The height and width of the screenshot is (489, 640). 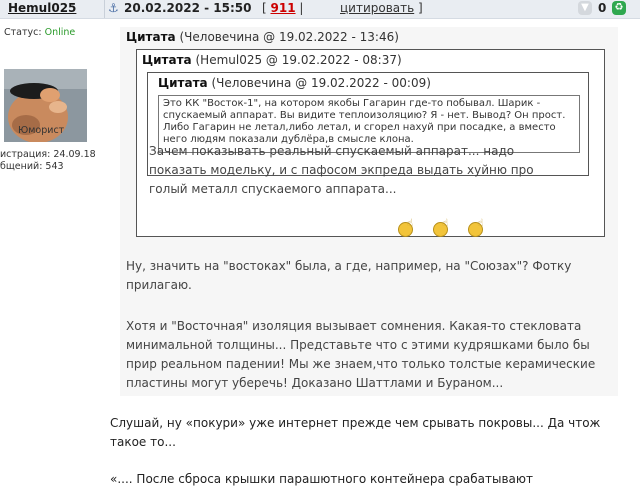 I want to click on anchor-icon: ⚓, so click(x=113, y=8).